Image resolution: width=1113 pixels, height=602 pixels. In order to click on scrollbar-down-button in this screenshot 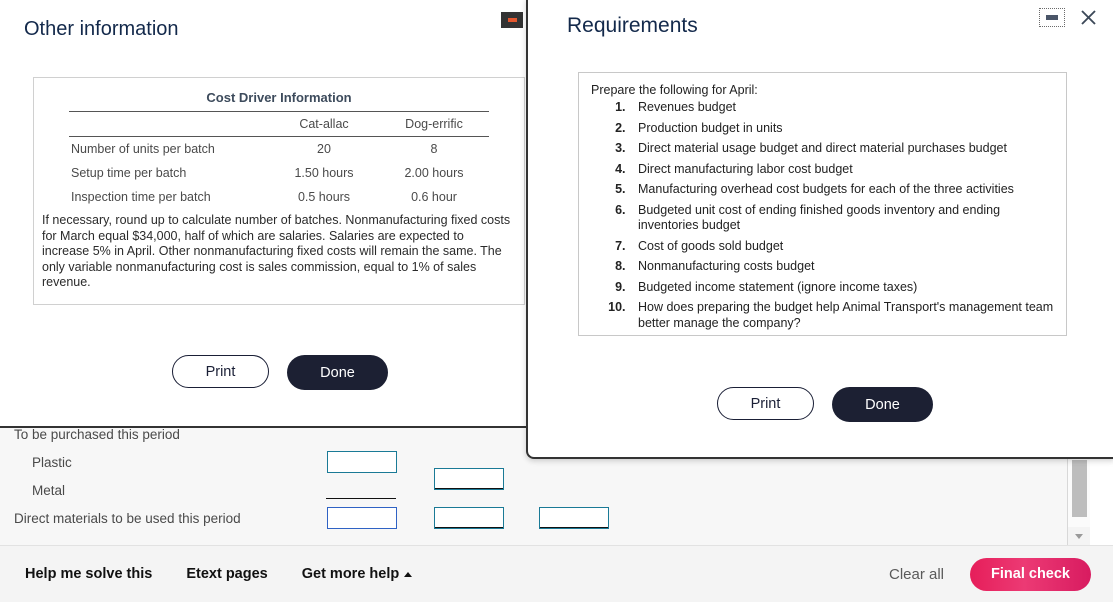, I will do `click(1079, 536)`.